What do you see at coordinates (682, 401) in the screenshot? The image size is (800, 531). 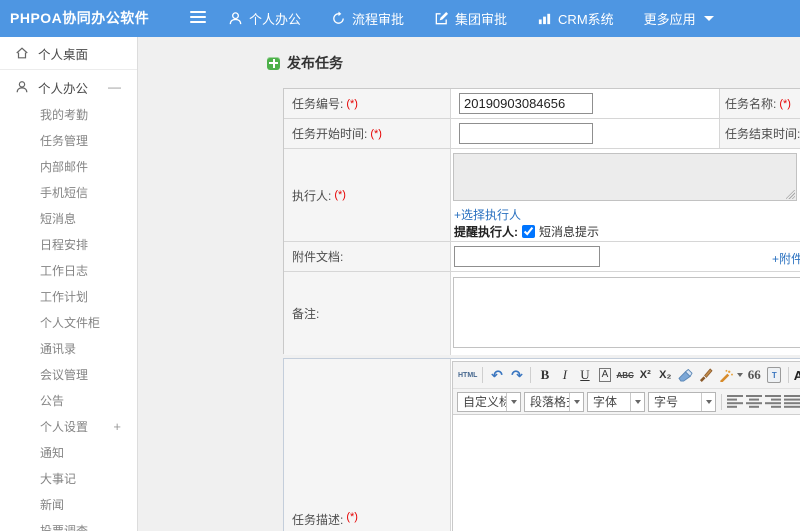 I see `font-size-select: 字号` at bounding box center [682, 401].